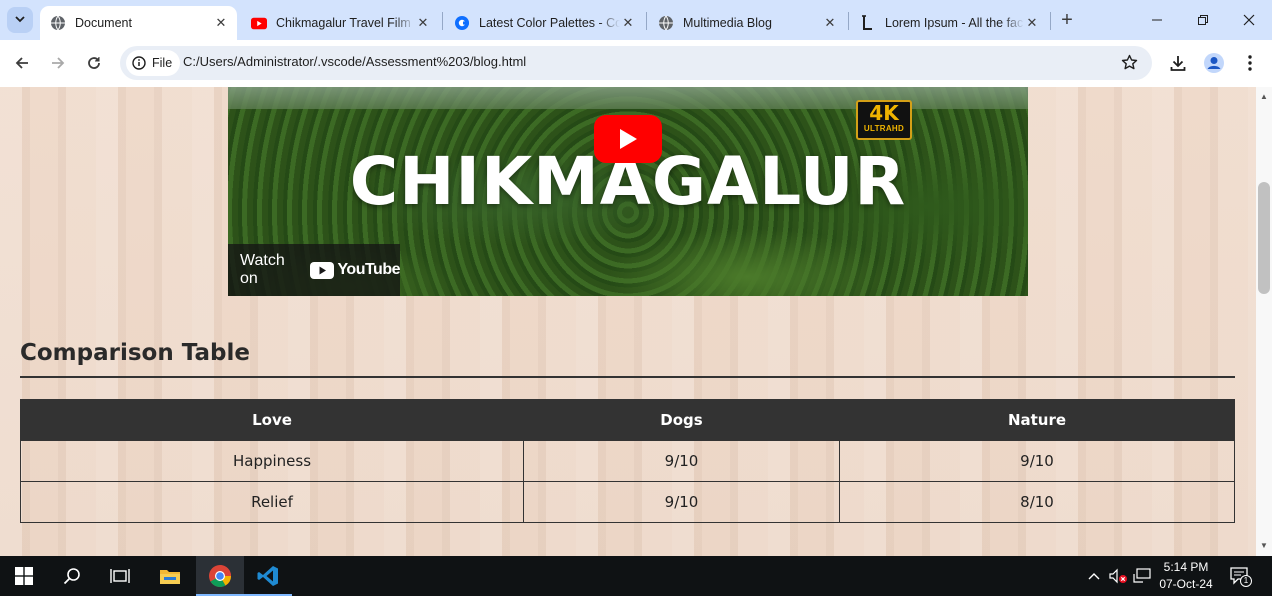 This screenshot has height=596, width=1272. Describe the element at coordinates (1186, 567) in the screenshot. I see `clock-time: 5:14 PM` at that location.